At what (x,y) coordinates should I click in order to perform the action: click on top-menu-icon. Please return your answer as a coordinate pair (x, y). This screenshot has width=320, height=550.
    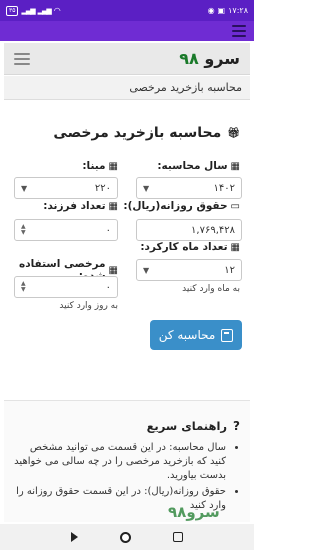
    Looking at the image, I should click on (239, 31).